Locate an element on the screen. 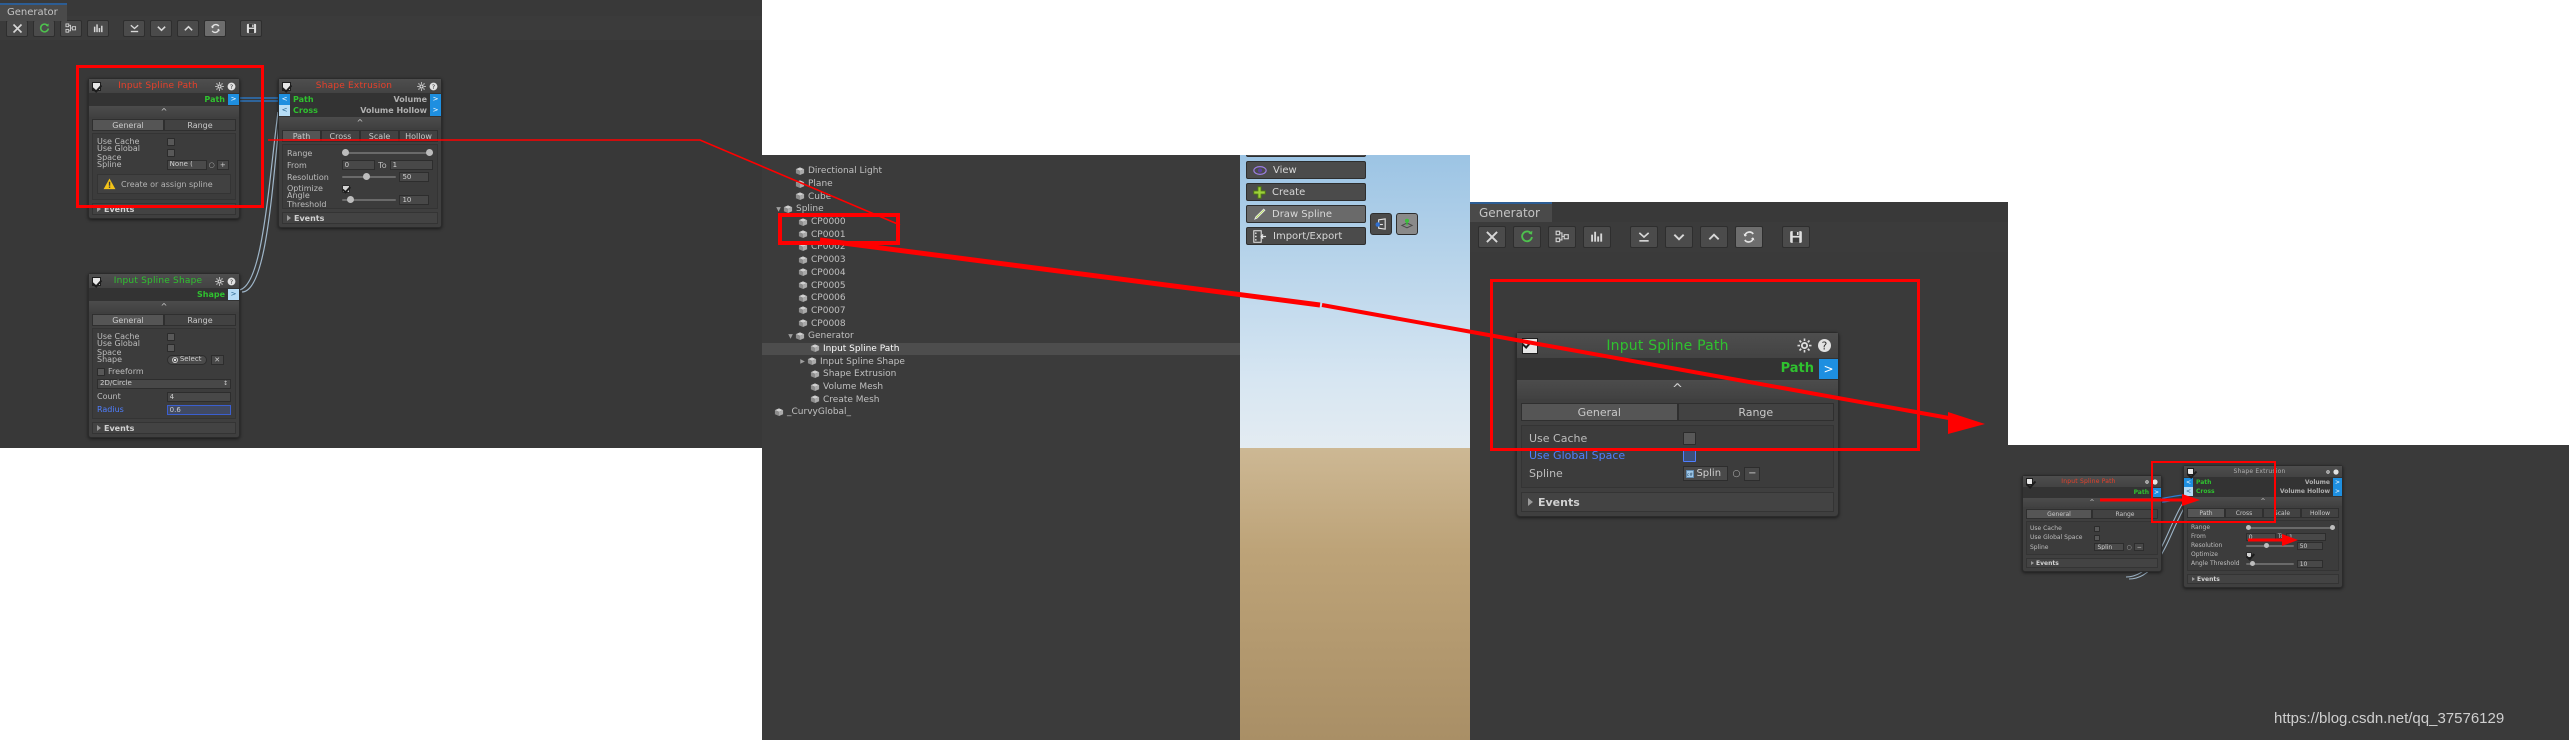  chevron-down-icon is located at coordinates (1679, 237).